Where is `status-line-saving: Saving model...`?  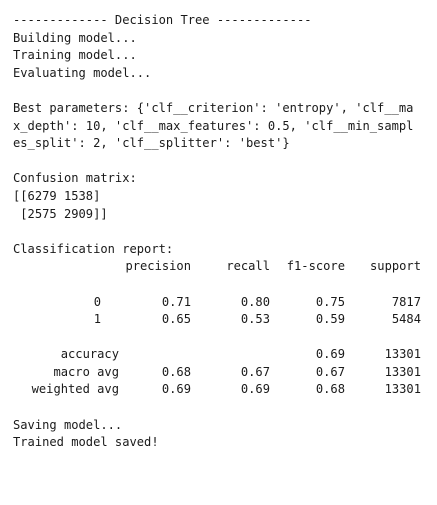 status-line-saving: Saving model... is located at coordinates (68, 424).